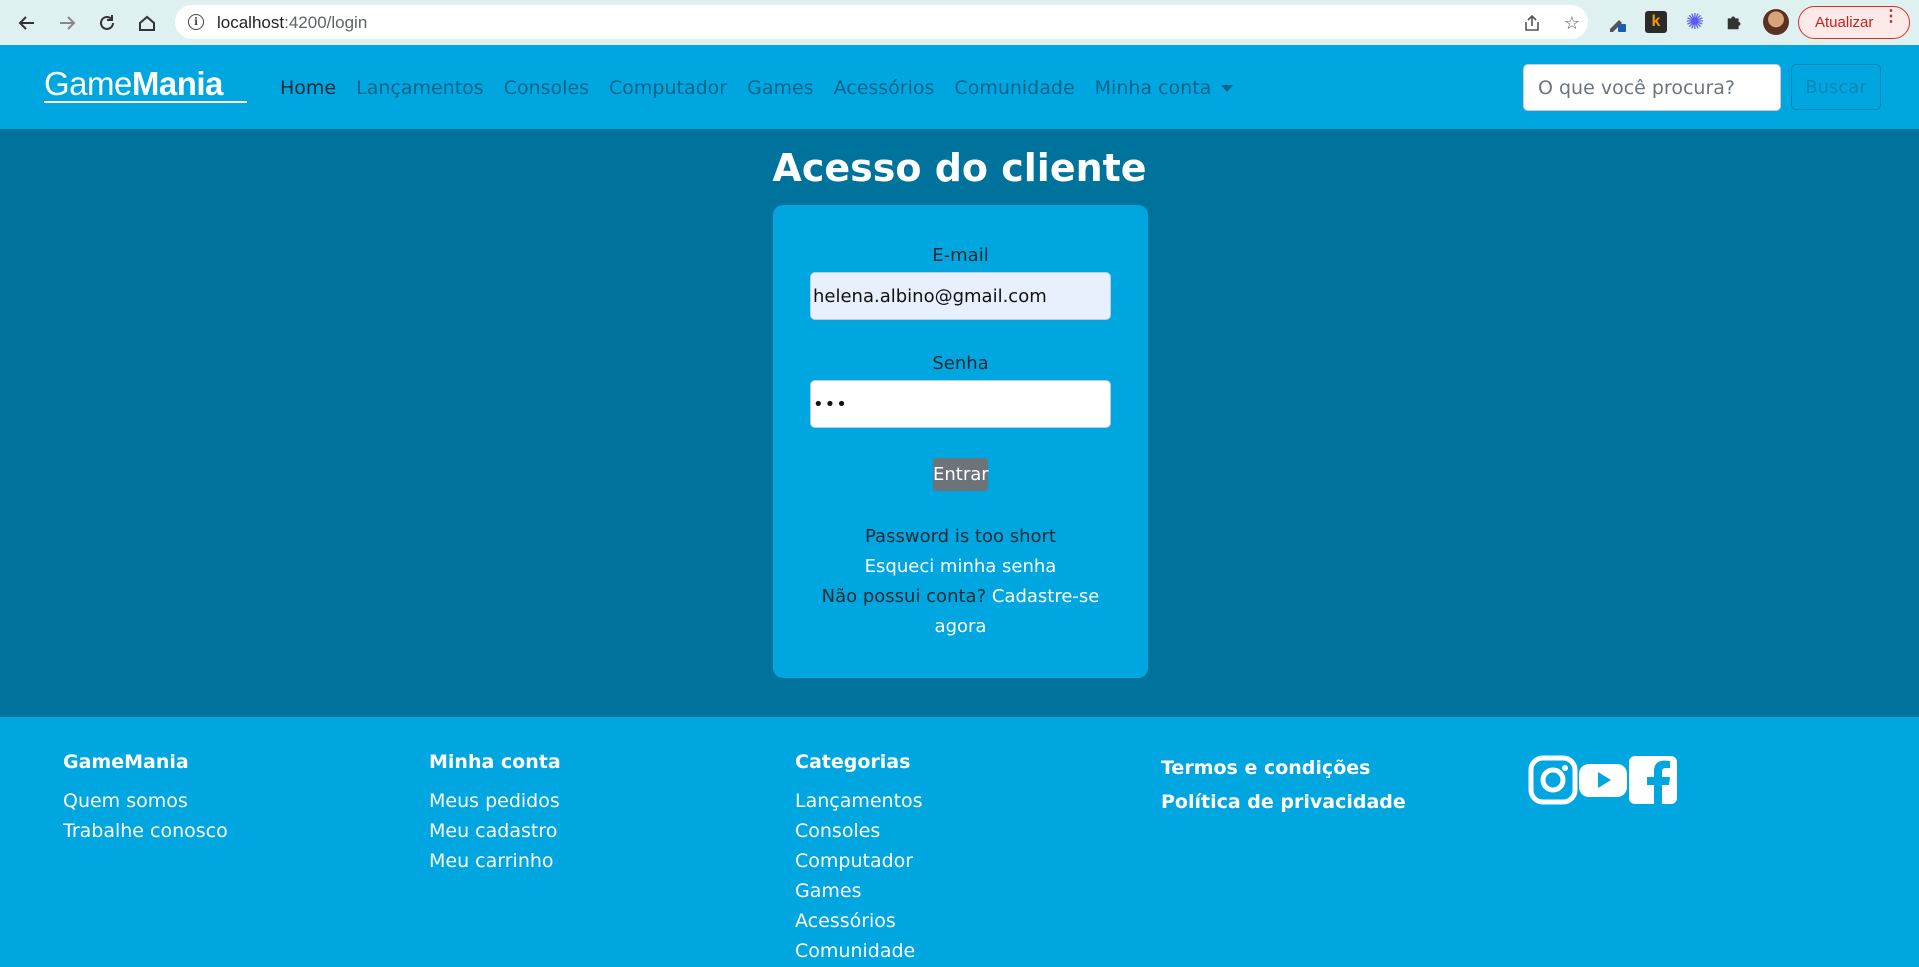 The width and height of the screenshot is (1919, 967). What do you see at coordinates (1153, 88) in the screenshot?
I see `minha-conta-label: Minha conta` at bounding box center [1153, 88].